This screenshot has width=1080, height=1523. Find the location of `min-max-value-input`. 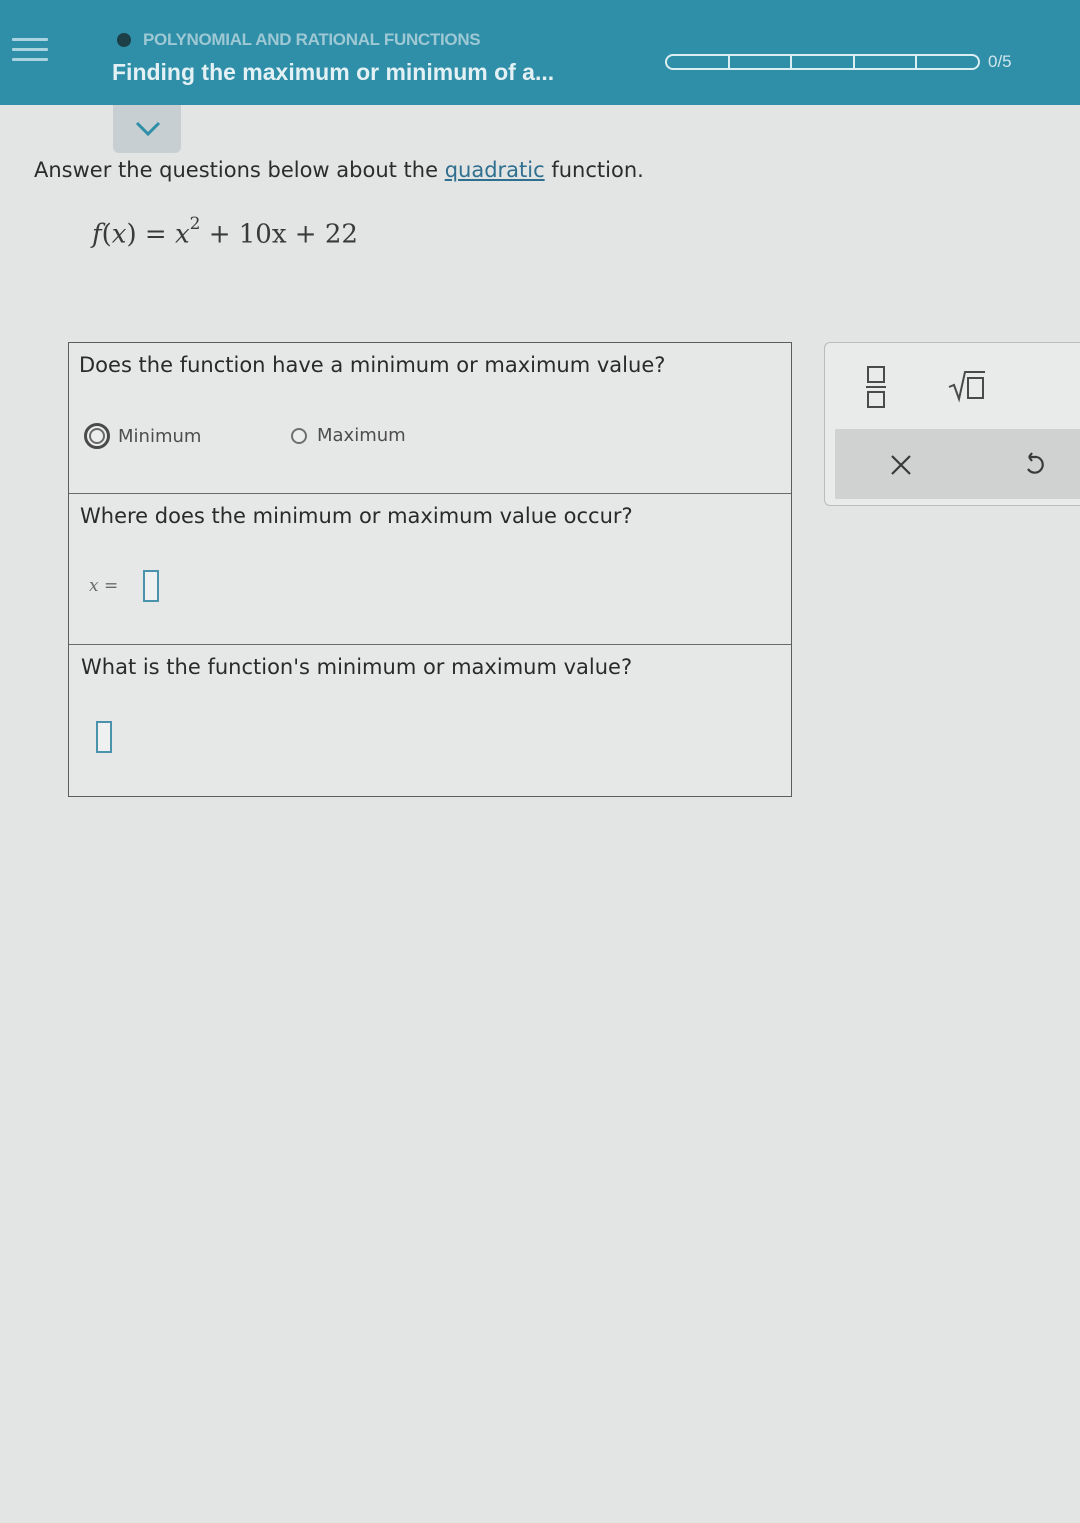

min-max-value-input is located at coordinates (104, 737).